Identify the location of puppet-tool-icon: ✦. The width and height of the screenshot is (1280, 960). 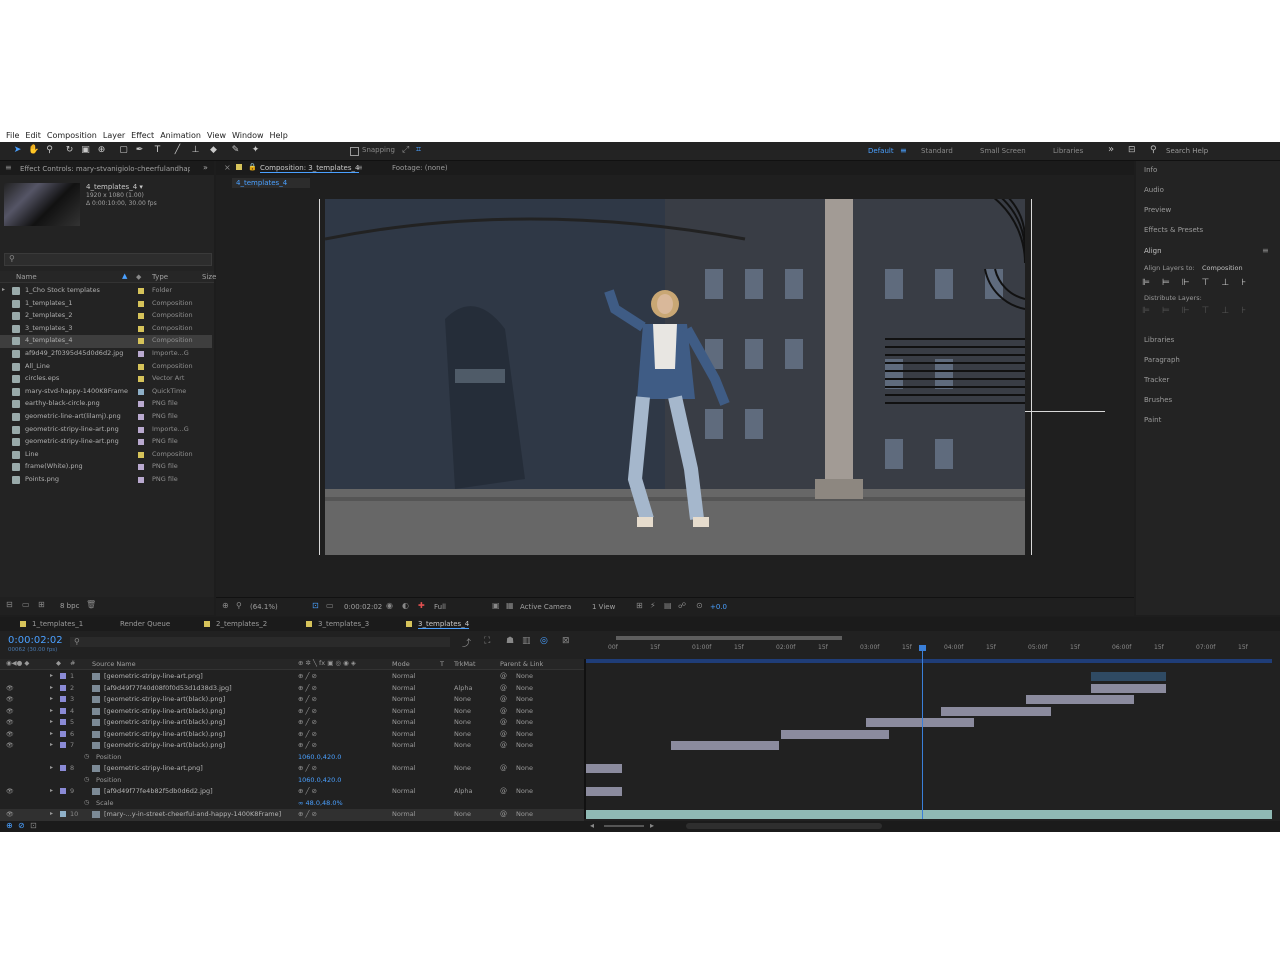
(255, 150).